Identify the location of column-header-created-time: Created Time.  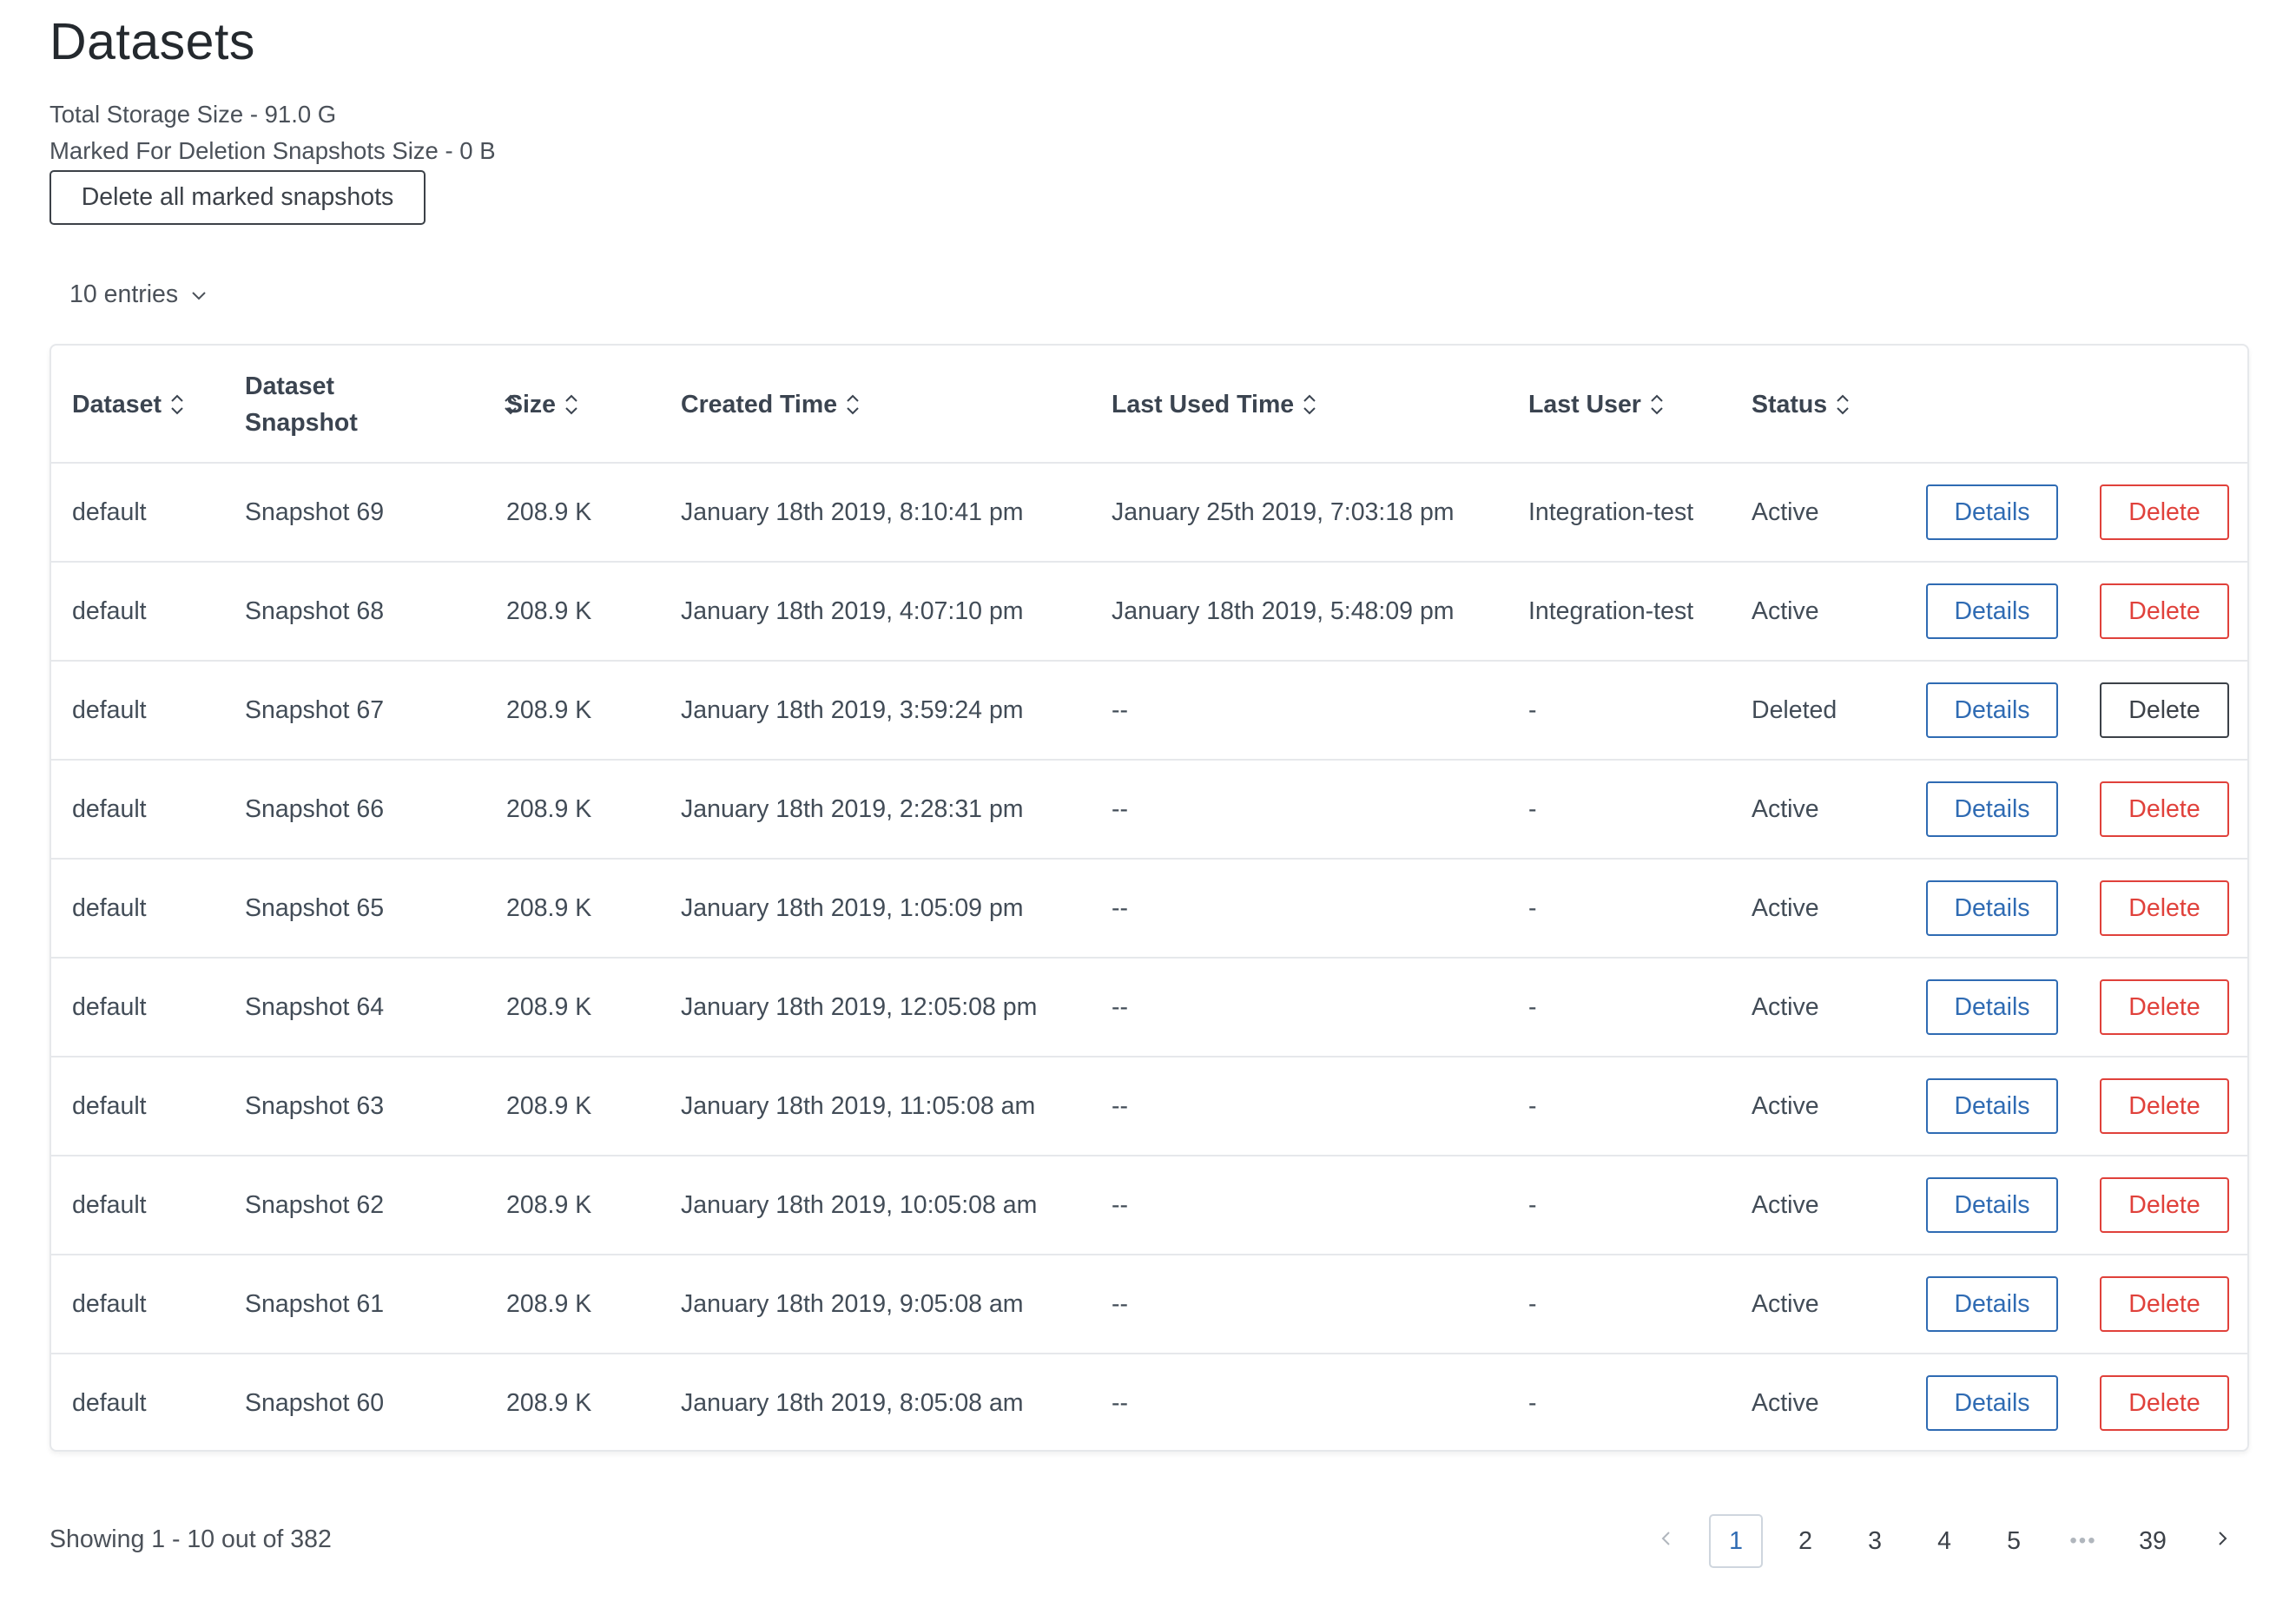
(771, 405).